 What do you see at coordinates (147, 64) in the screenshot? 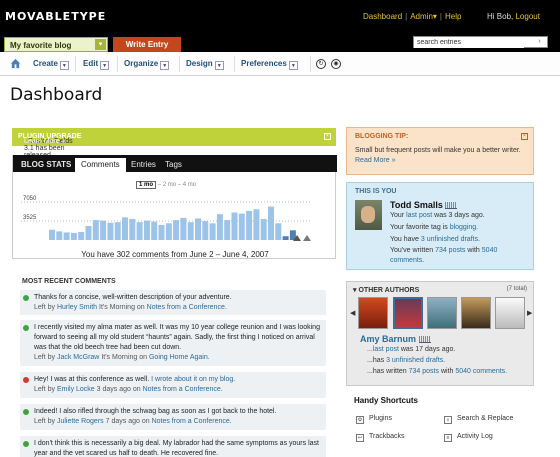
I see `menu-organize: Organize ▼` at bounding box center [147, 64].